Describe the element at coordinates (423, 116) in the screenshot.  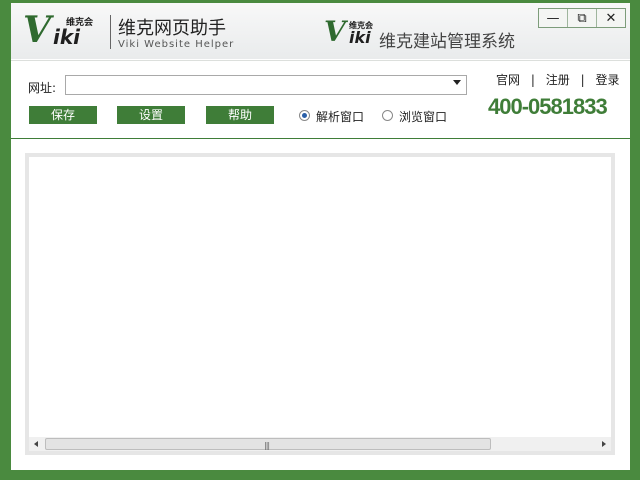
I see `radio-browse-label: 浏览窗口` at that location.